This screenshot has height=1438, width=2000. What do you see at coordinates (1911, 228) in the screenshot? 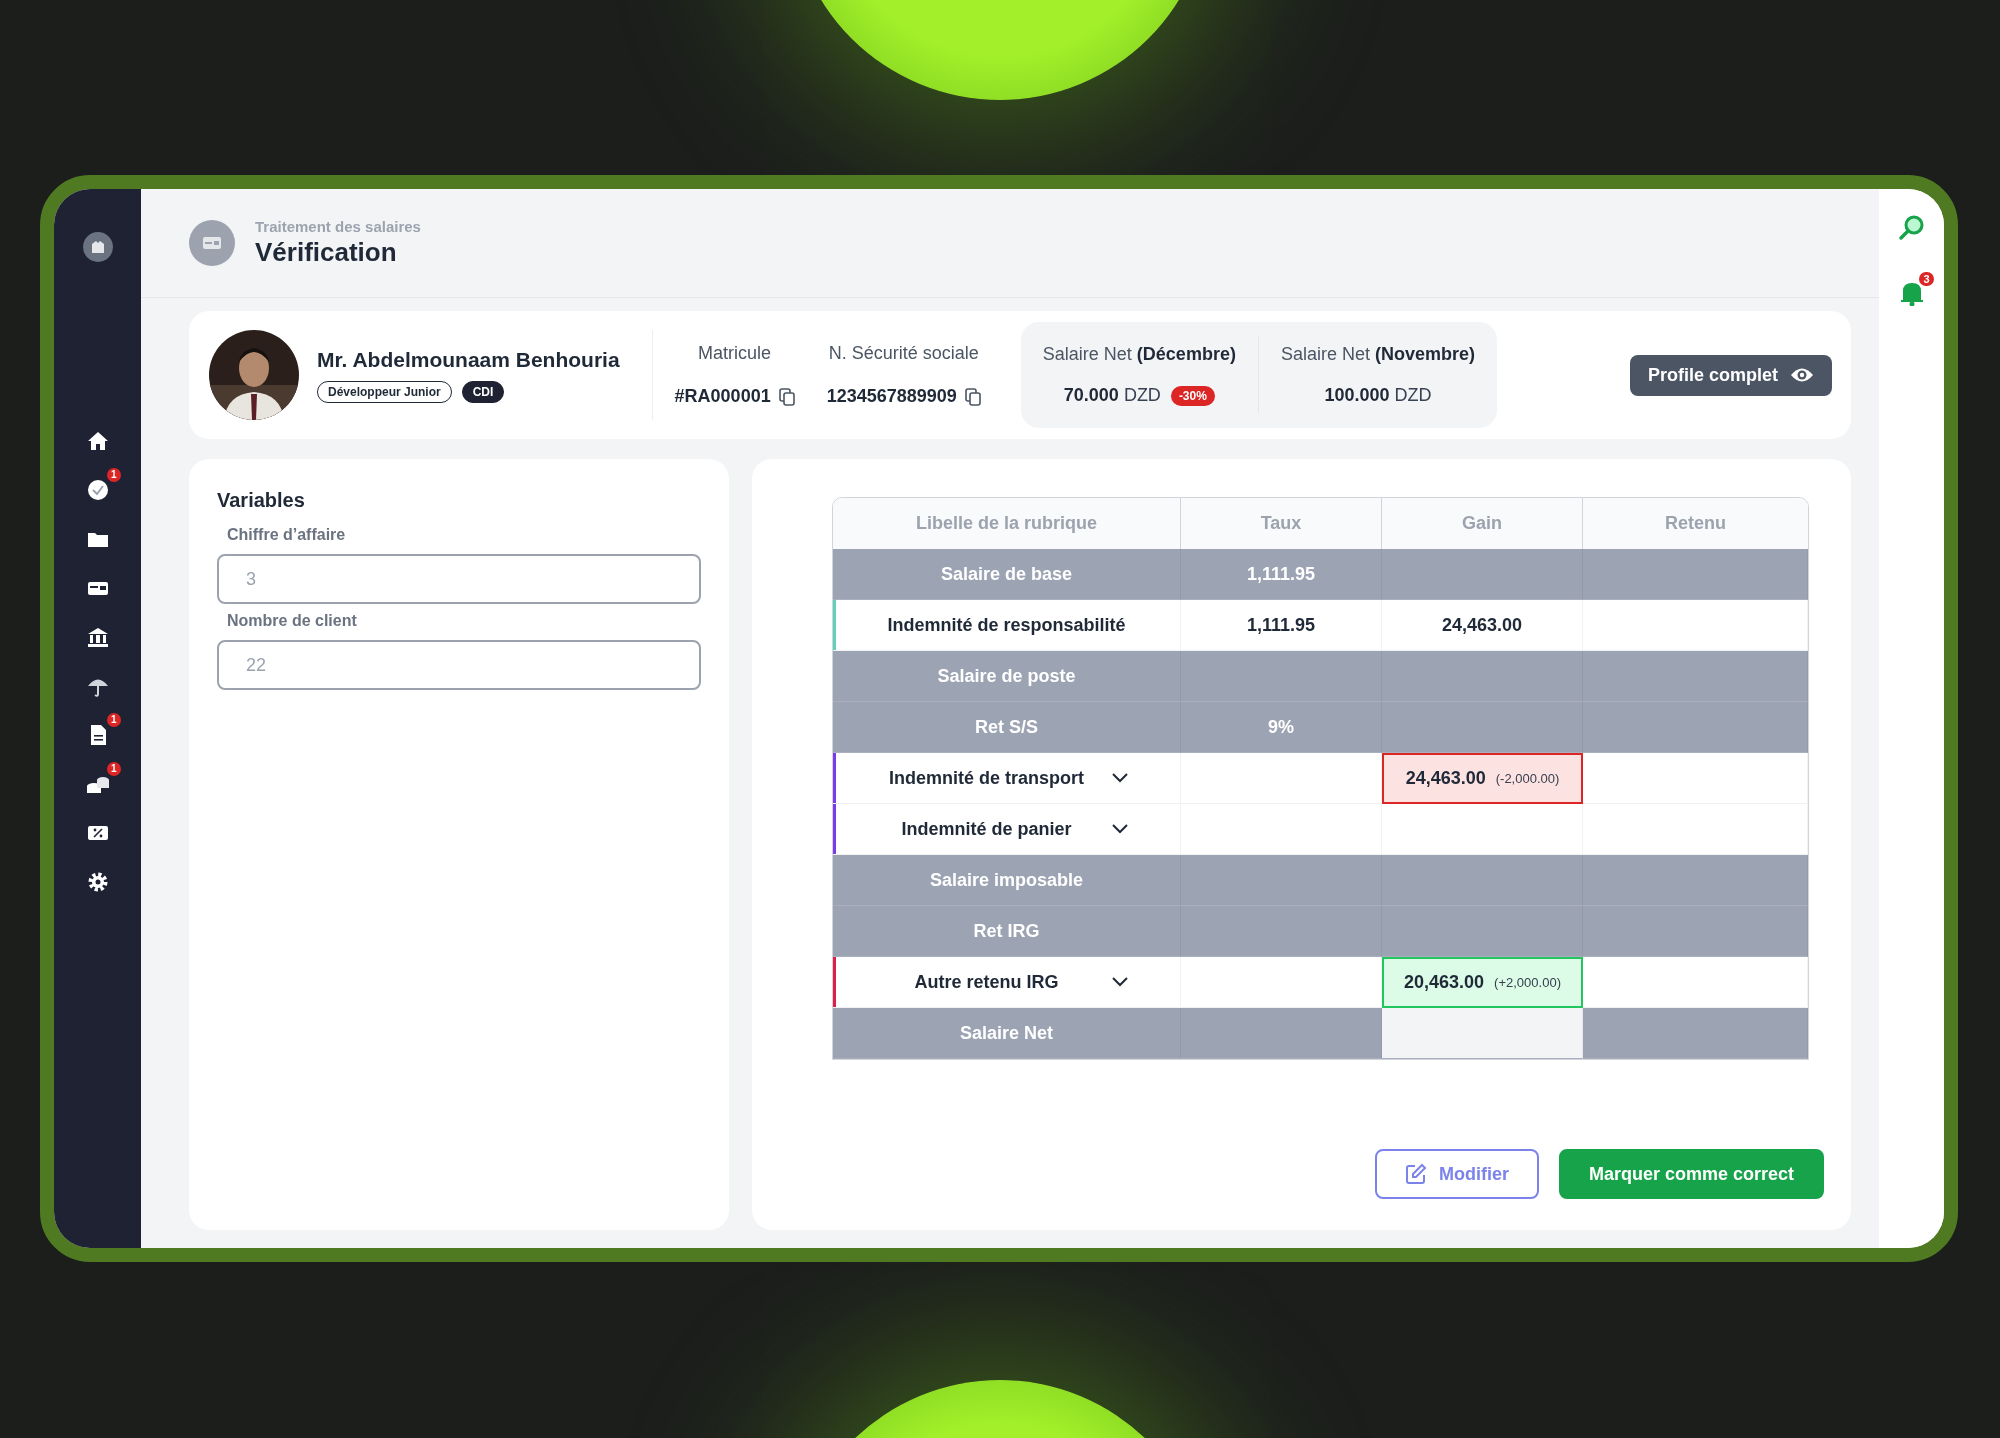
I see `search-icon` at bounding box center [1911, 228].